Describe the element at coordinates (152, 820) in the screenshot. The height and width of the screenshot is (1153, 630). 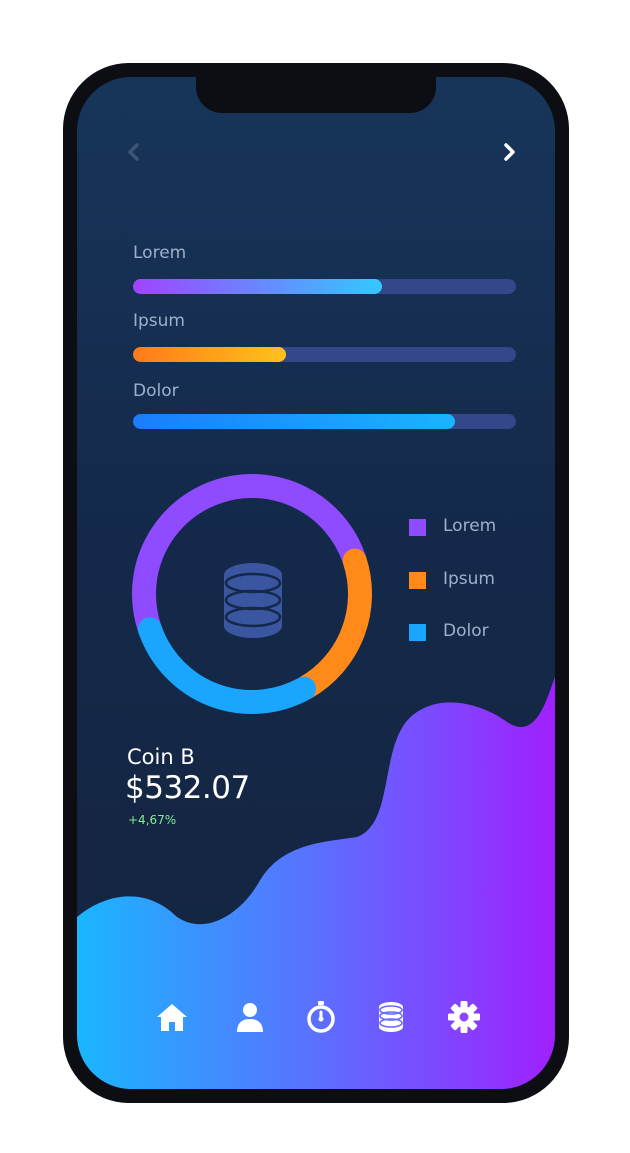
I see `coin-change: +4,67%` at that location.